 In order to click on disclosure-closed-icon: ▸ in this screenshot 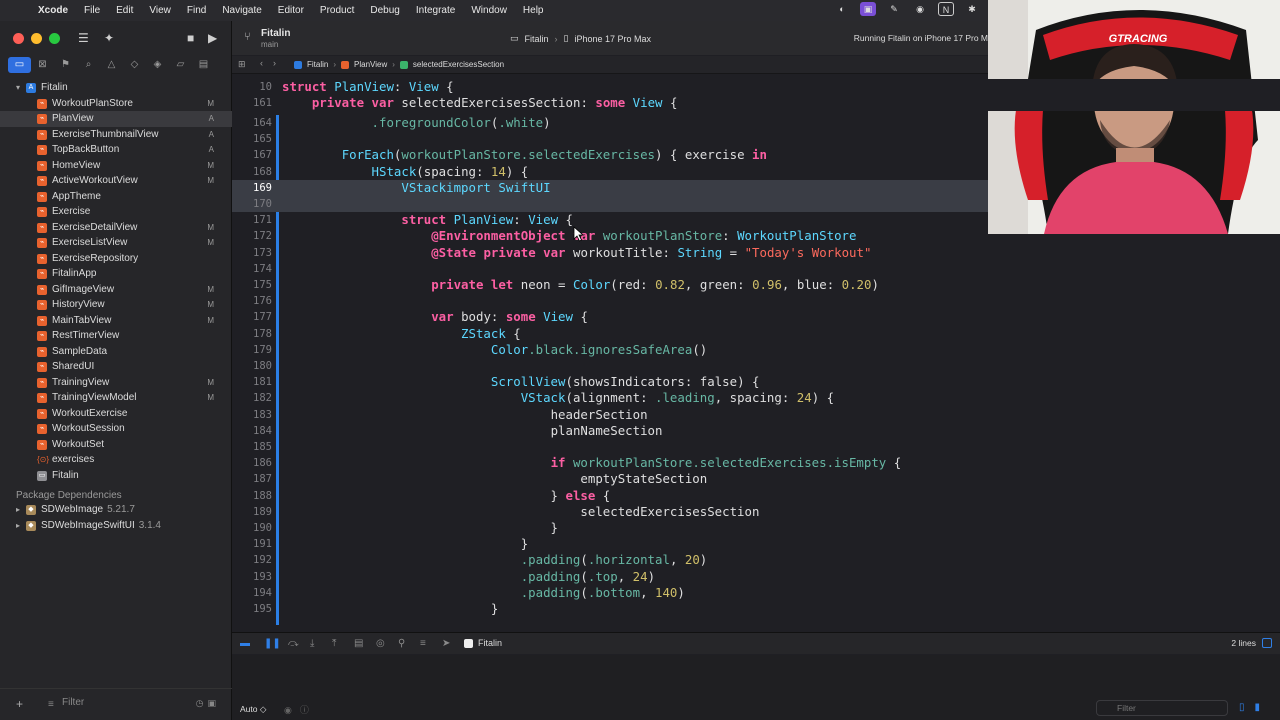, I will do `click(18, 526)`.